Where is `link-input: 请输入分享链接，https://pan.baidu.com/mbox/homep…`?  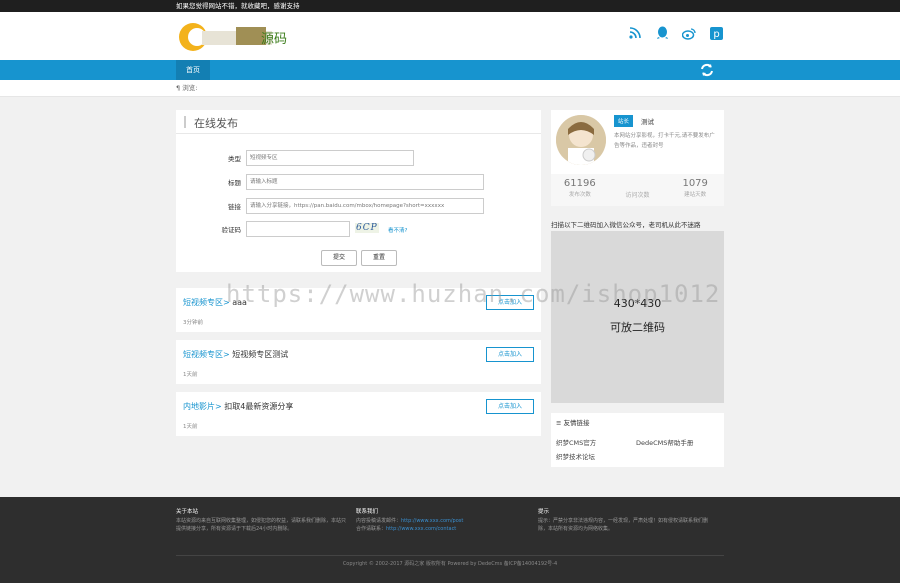
link-input: 请输入分享链接，https://pan.baidu.com/mbox/homep… is located at coordinates (365, 206).